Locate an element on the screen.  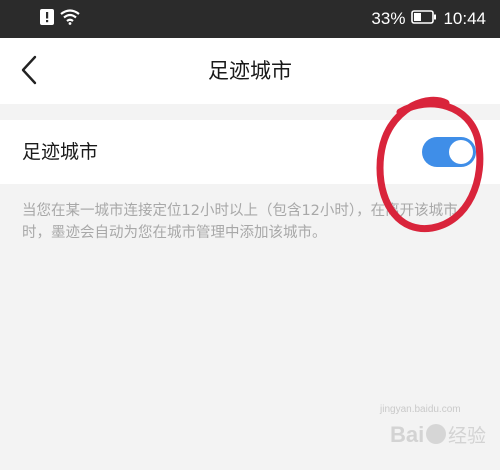
status-left-icons is located at coordinates (60, 19).